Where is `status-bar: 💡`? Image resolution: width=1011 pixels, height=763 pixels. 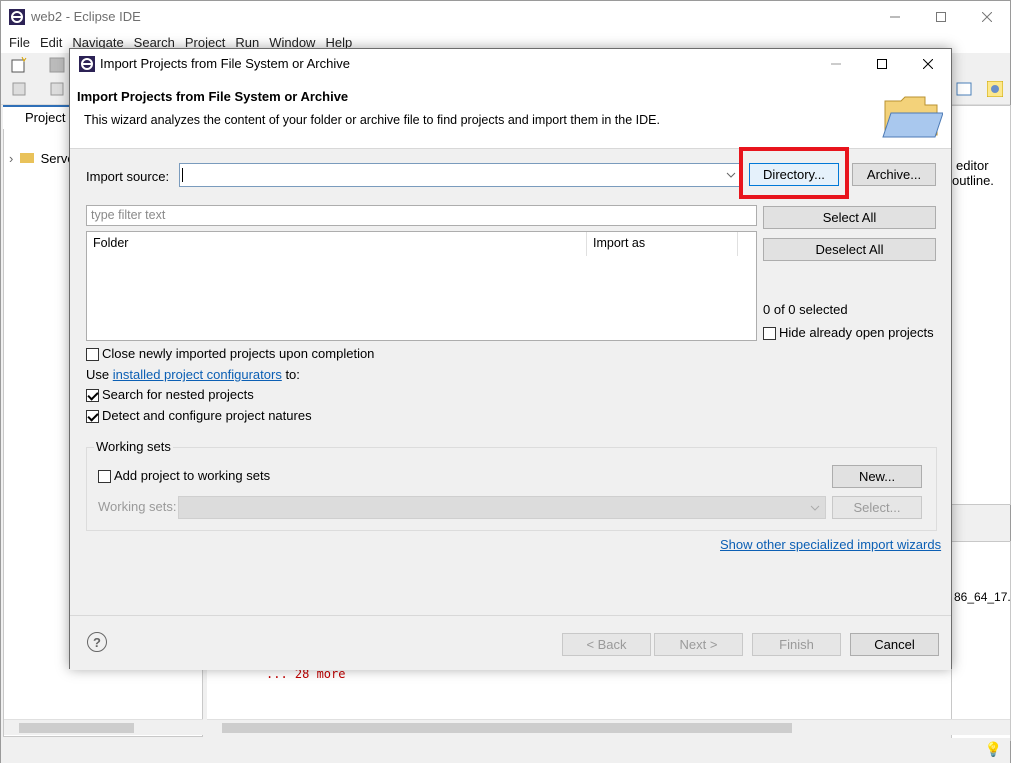 status-bar: 💡 is located at coordinates (505, 750).